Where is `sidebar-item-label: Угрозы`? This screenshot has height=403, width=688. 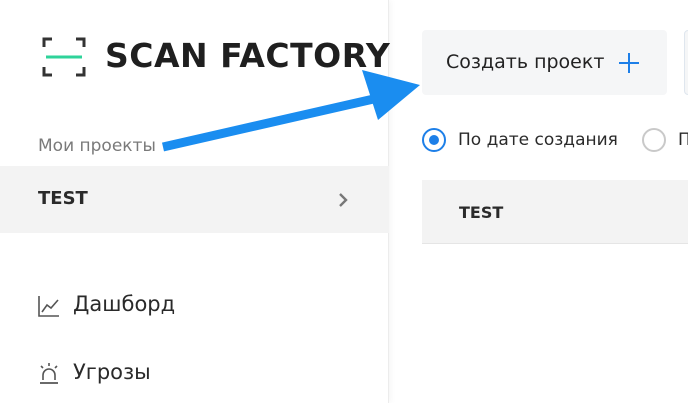 sidebar-item-label: Угрозы is located at coordinates (112, 372).